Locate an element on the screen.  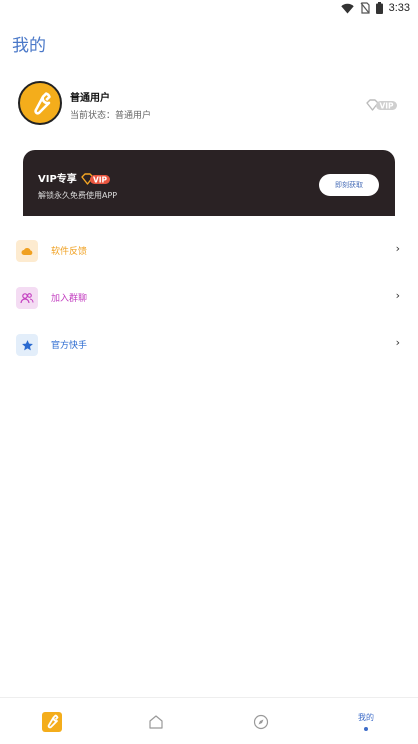
no-sim-icon is located at coordinates (365, 8).